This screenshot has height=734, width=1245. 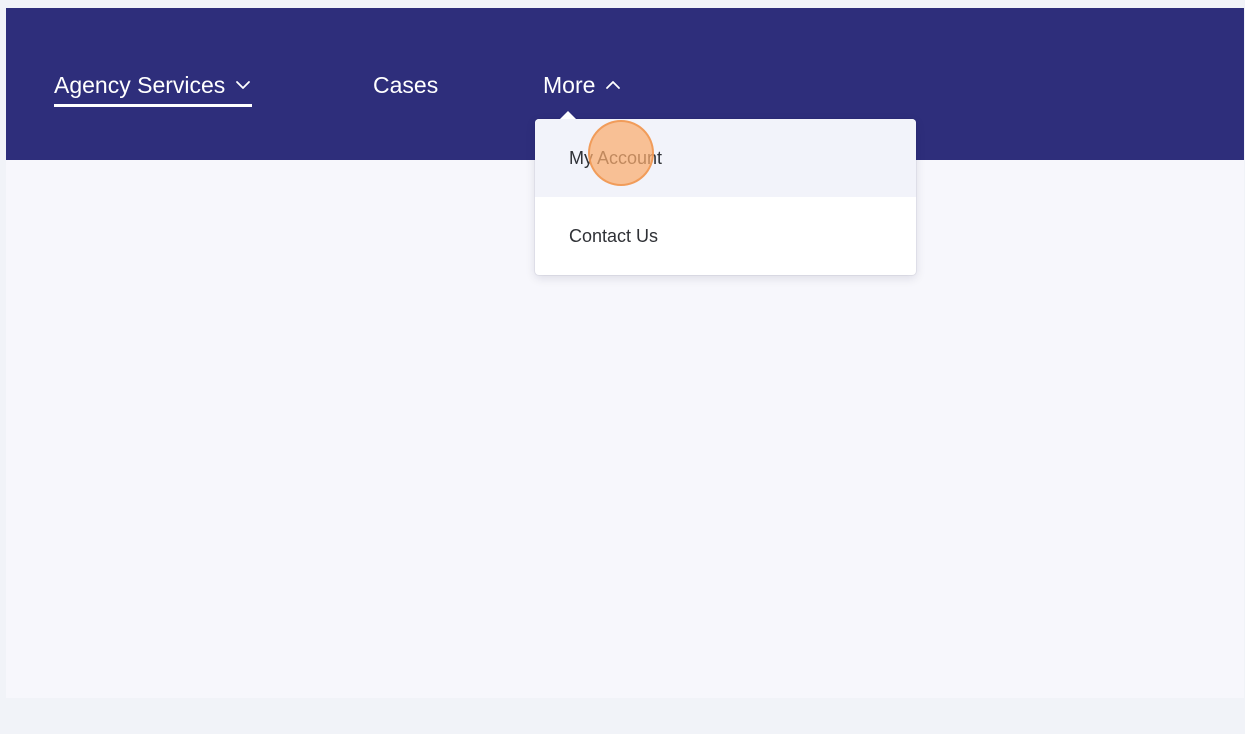 I want to click on menu-item-label: Contact Us, so click(x=614, y=235).